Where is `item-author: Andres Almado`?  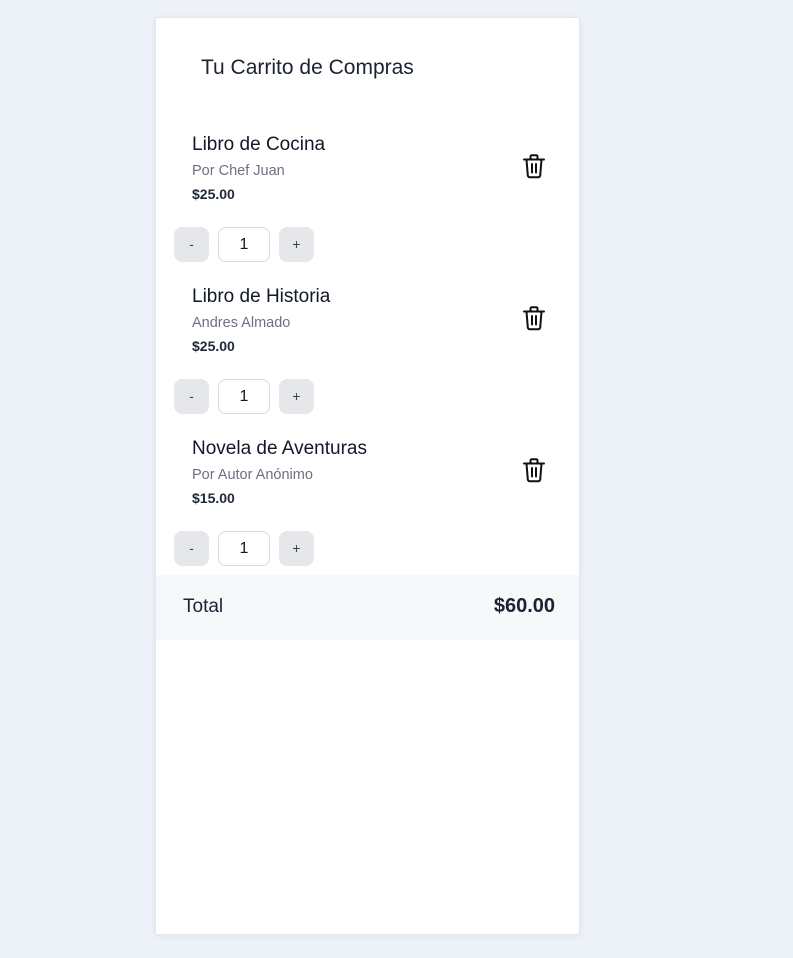 item-author: Andres Almado is located at coordinates (241, 323).